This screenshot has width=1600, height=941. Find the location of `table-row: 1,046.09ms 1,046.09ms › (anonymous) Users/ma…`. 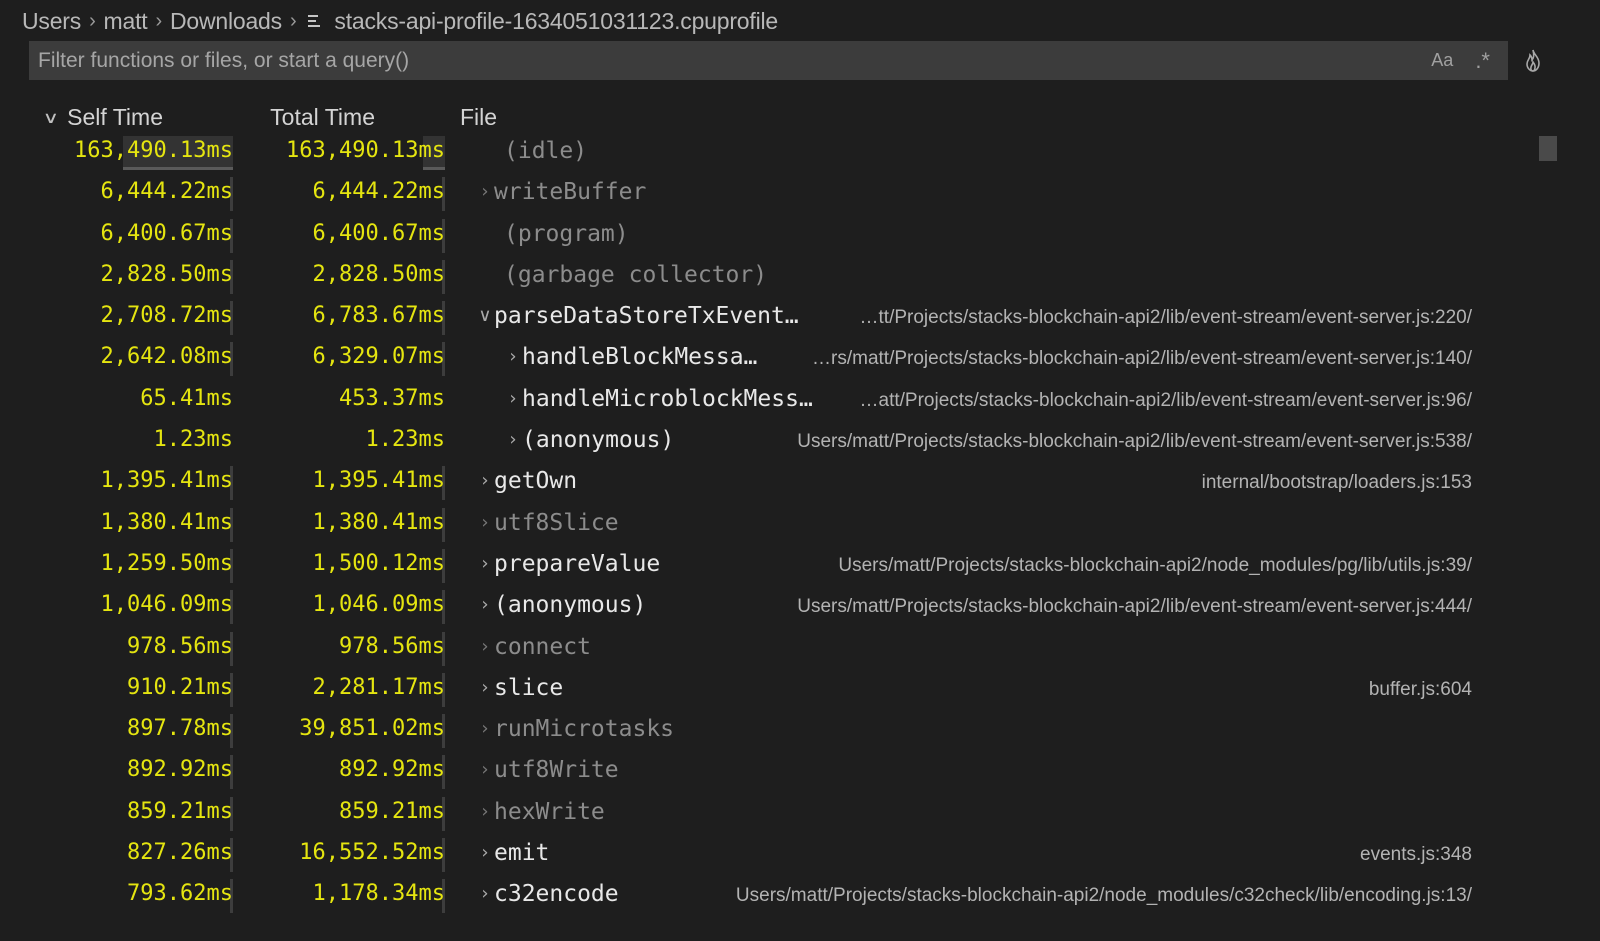

table-row: 1,046.09ms 1,046.09ms › (anonymous) Users/ma… is located at coordinates (770, 607).